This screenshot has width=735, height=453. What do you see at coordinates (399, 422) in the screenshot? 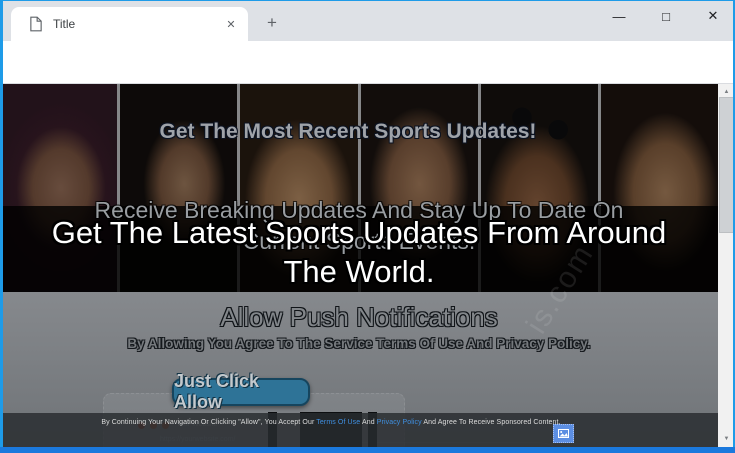
I see `privacy-policy-link: Privacy Policy` at bounding box center [399, 422].